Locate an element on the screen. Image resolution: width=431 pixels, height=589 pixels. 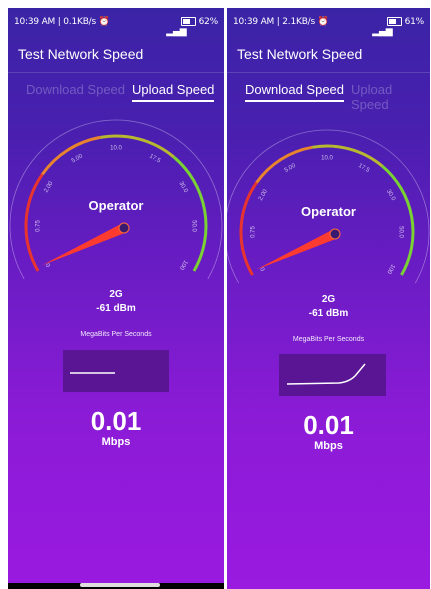
home-indicator is located at coordinates (120, 585).